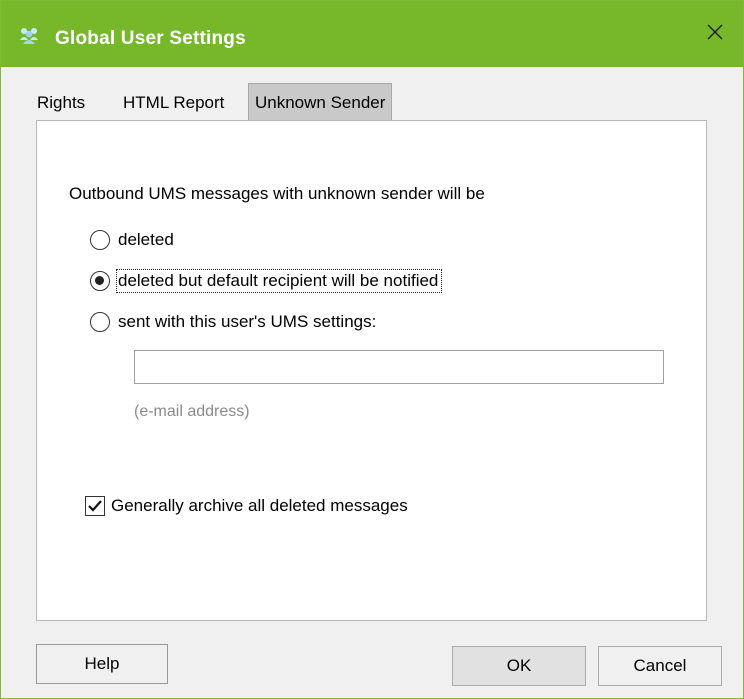  Describe the element at coordinates (102, 664) in the screenshot. I see `help-button: Help` at that location.